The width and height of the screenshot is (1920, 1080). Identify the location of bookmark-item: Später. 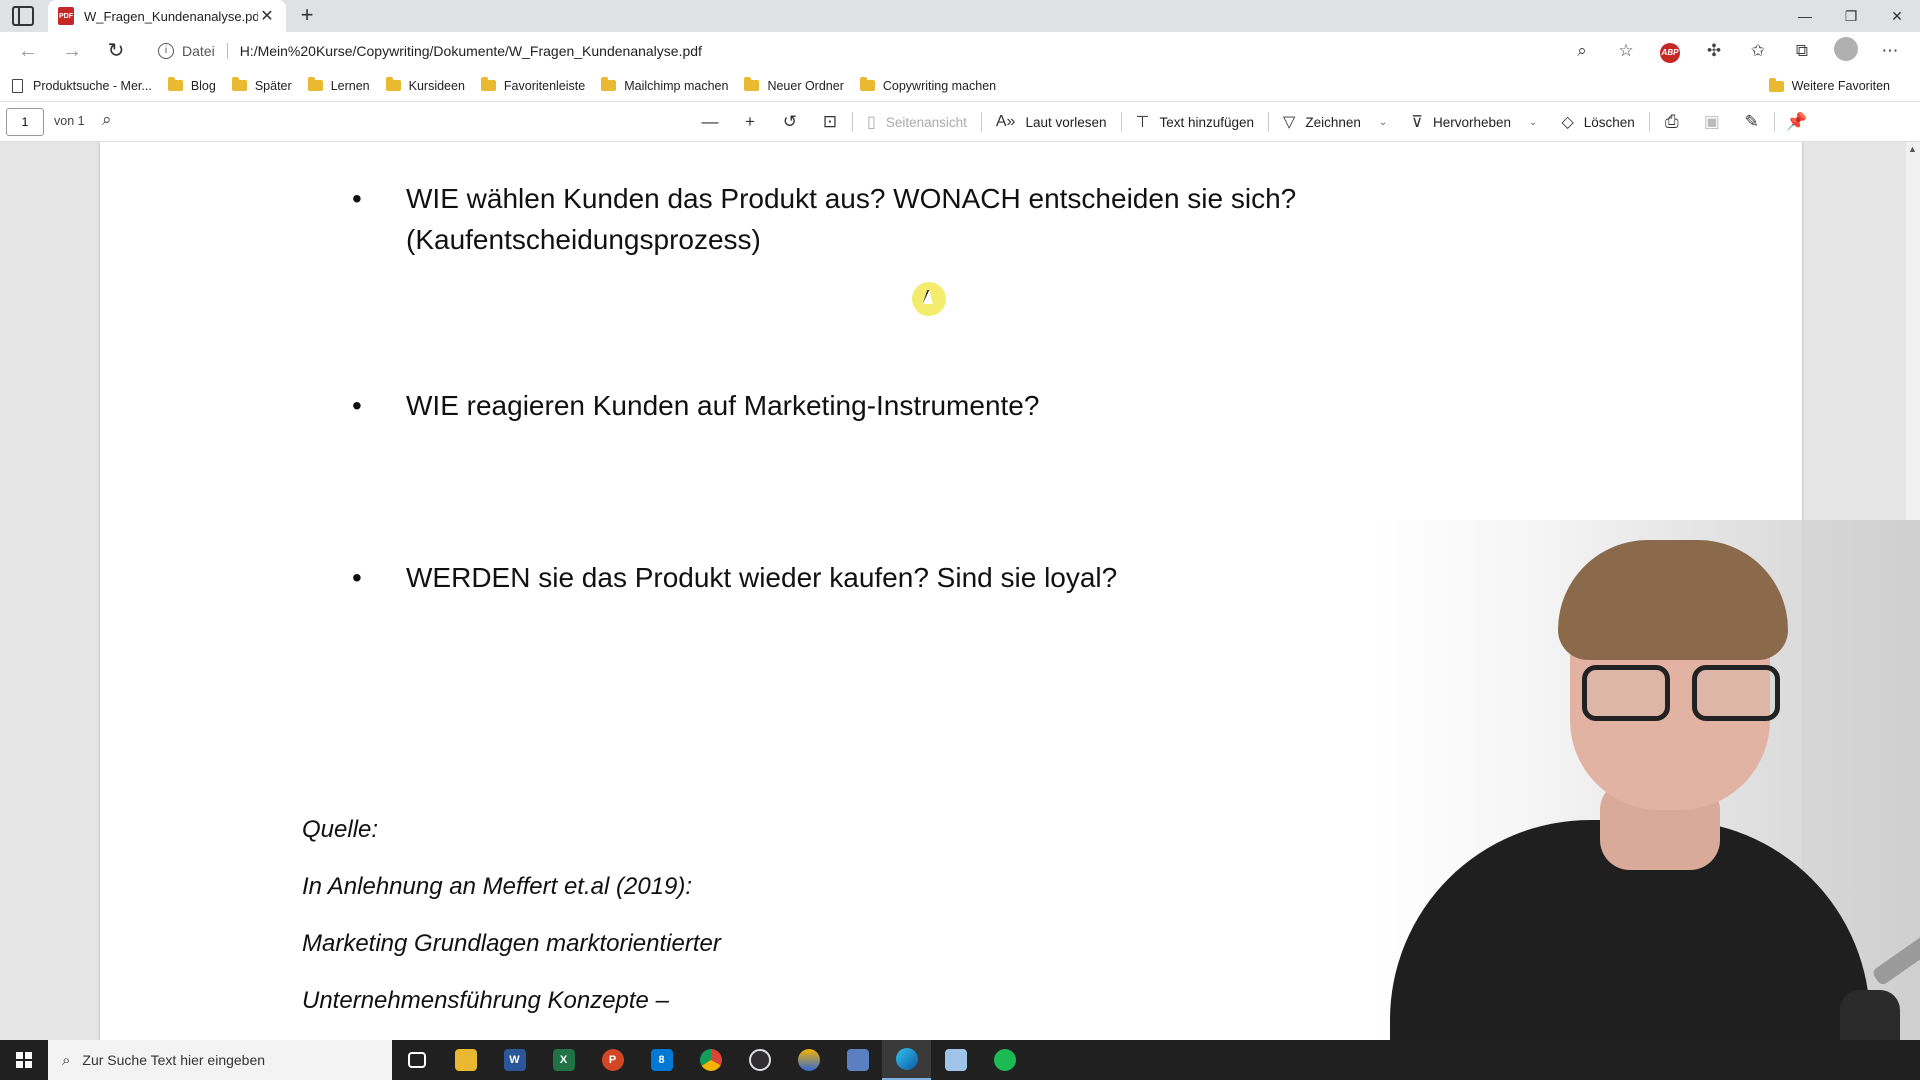
(261, 85).